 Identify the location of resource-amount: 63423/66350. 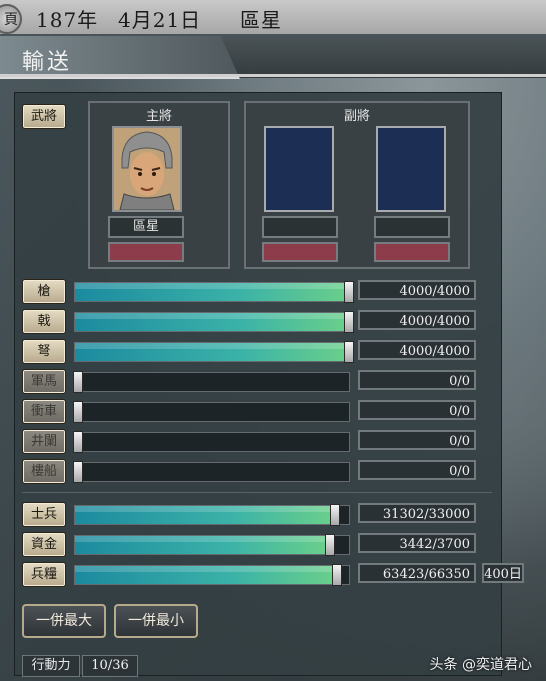
(417, 573).